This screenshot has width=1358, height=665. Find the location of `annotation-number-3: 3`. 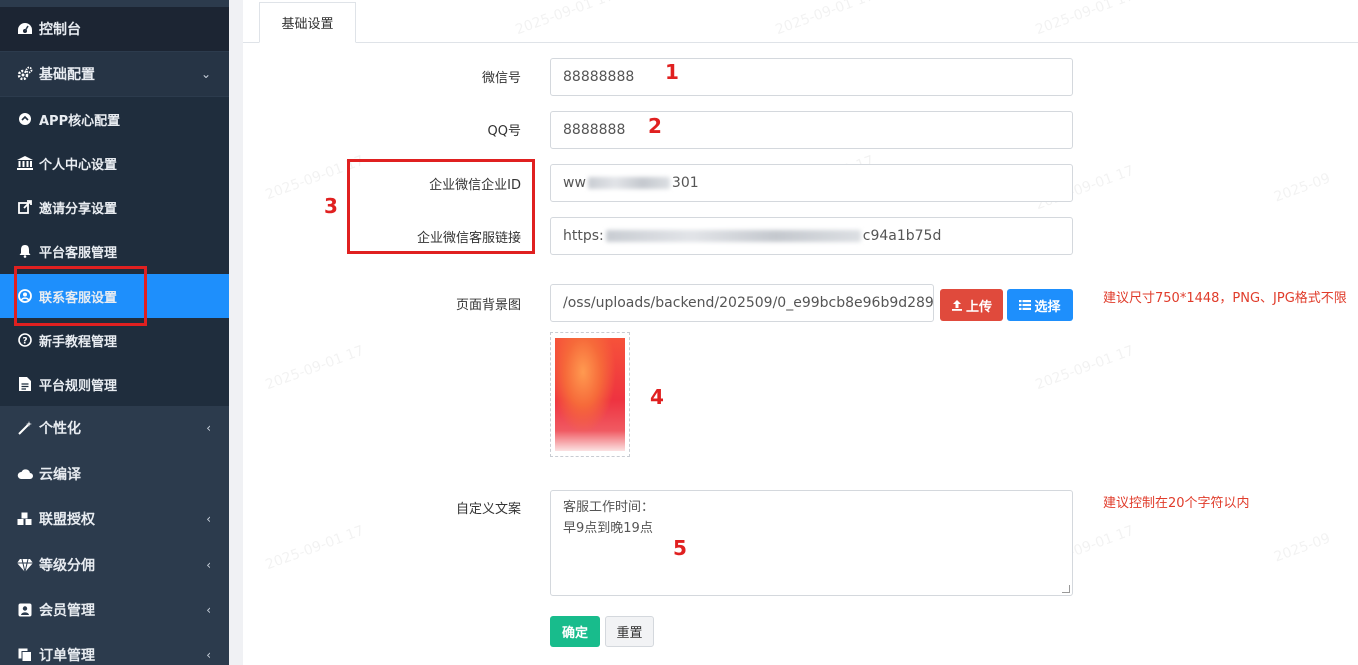

annotation-number-3: 3 is located at coordinates (331, 206).